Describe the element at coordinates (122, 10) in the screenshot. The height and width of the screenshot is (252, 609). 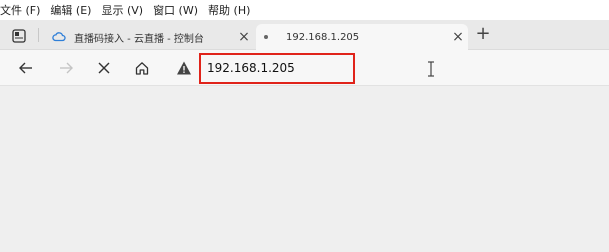
I see `menu-view: 显示 (V)` at that location.